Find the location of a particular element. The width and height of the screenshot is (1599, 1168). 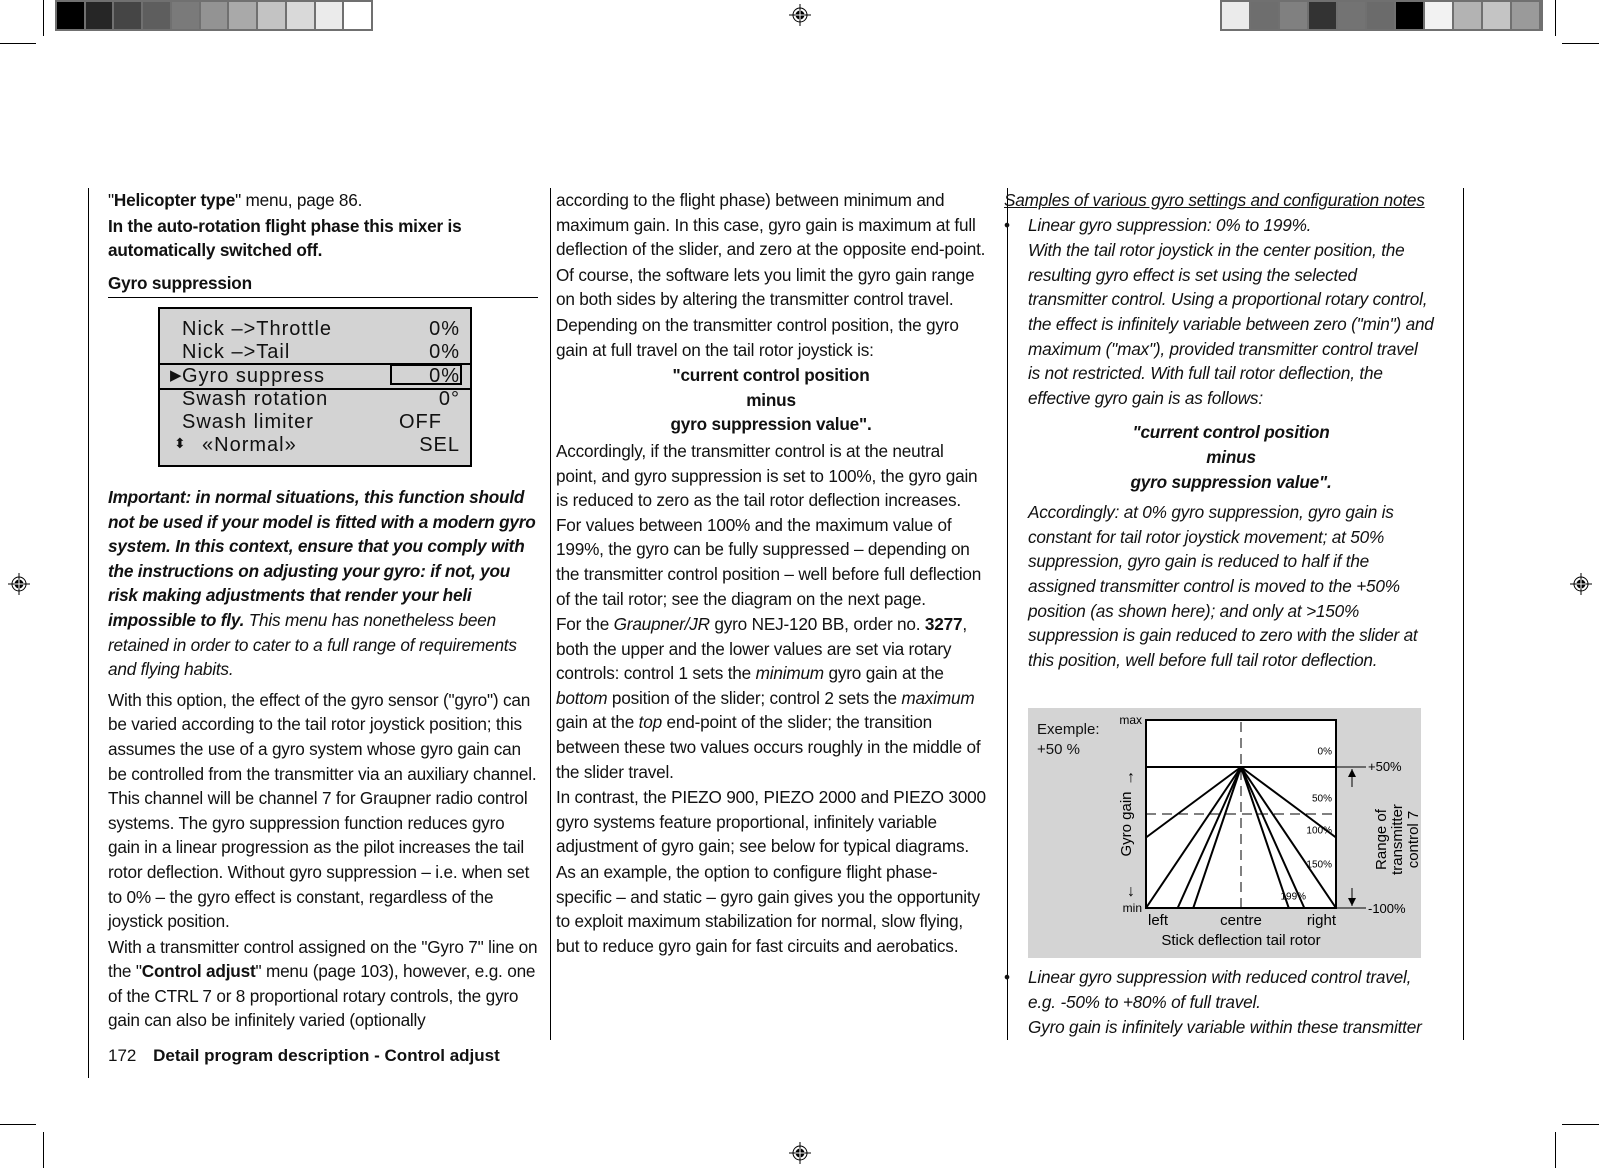

right-axis-label: control 7 is located at coordinates (1413, 840).